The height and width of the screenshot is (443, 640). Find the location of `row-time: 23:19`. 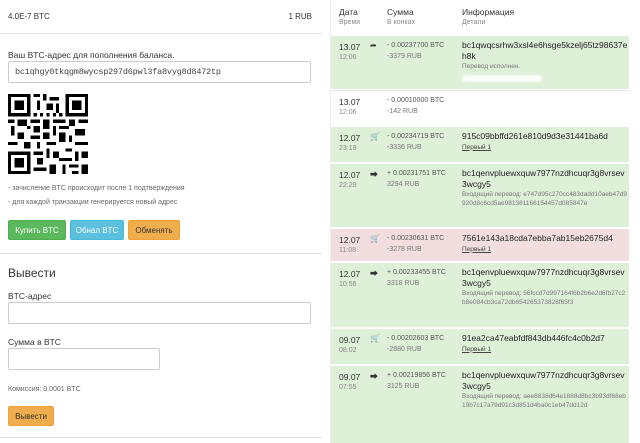

row-time: 23:19 is located at coordinates (348, 148).